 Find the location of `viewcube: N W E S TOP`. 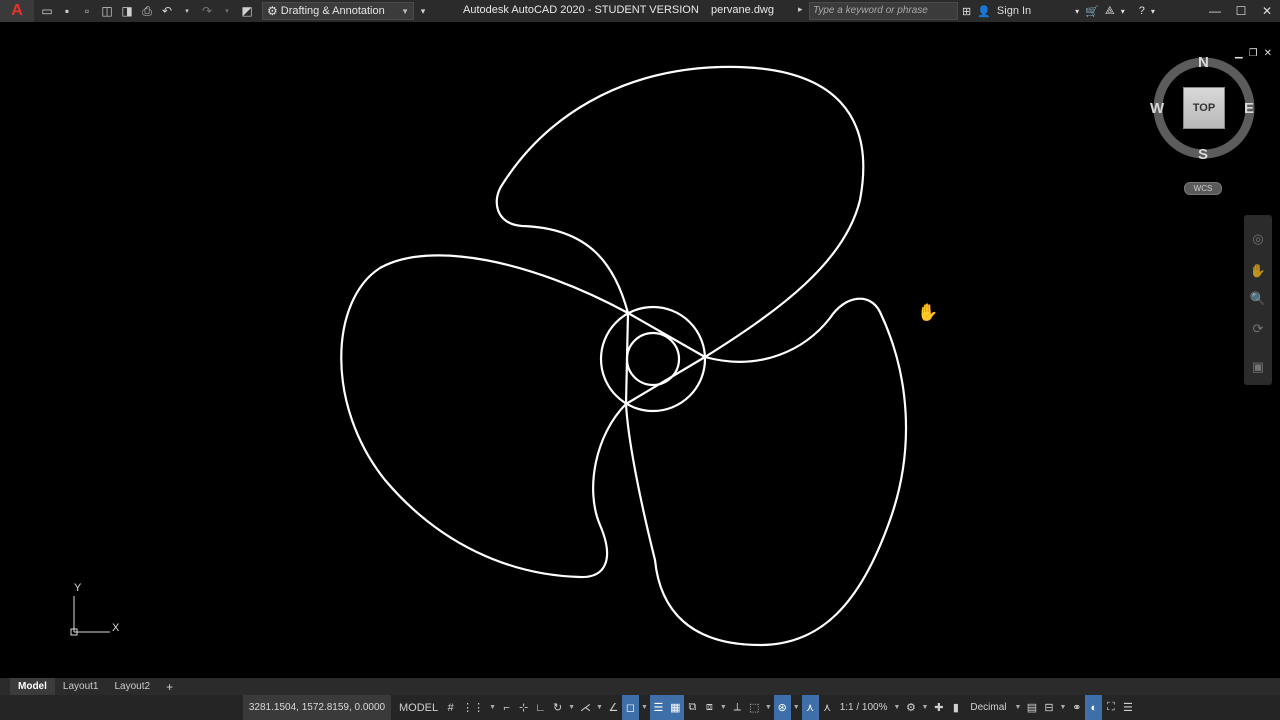

viewcube: N W E S TOP is located at coordinates (1203, 110).